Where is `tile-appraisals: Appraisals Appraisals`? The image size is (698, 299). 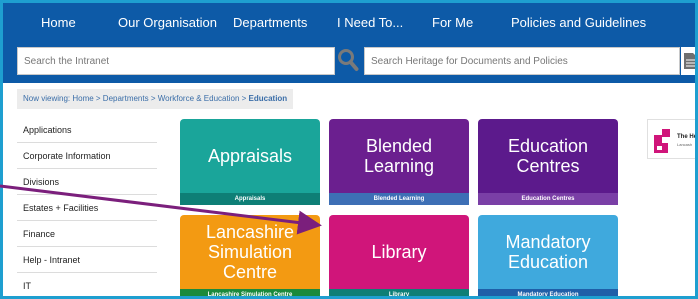 tile-appraisals: Appraisals Appraisals is located at coordinates (250, 162).